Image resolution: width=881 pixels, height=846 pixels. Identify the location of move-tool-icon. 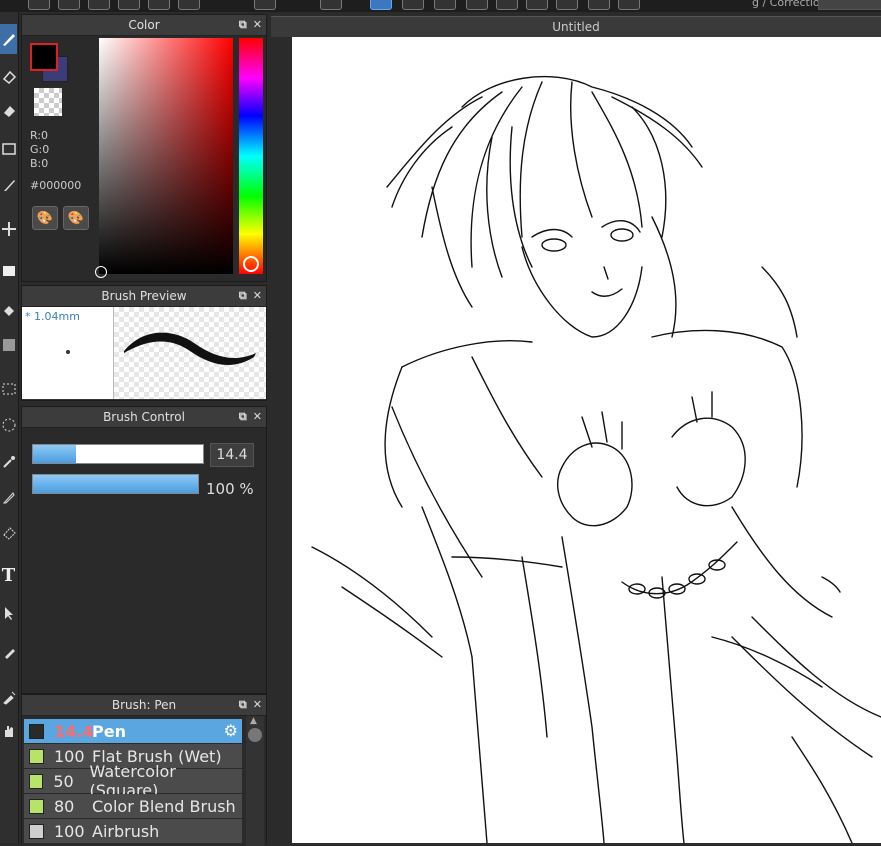
(8, 229).